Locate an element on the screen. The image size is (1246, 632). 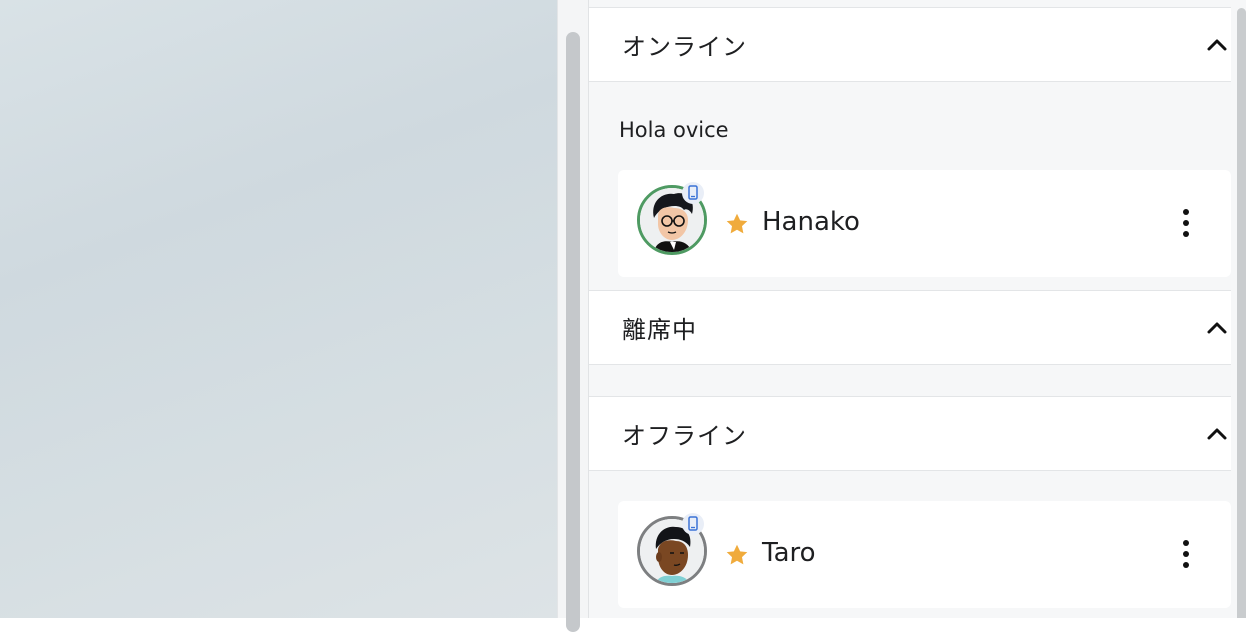
outer-scrollbar is located at coordinates (572, 316).